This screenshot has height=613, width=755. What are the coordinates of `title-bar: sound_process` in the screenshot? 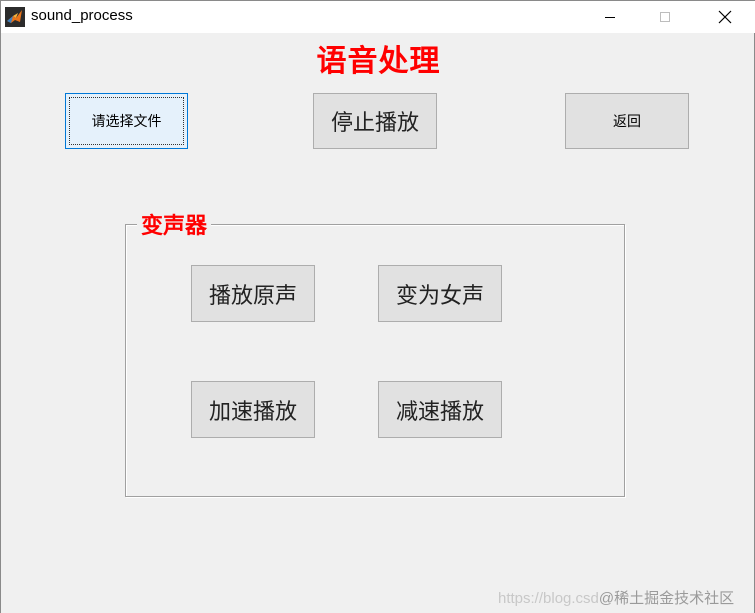 It's located at (378, 16).